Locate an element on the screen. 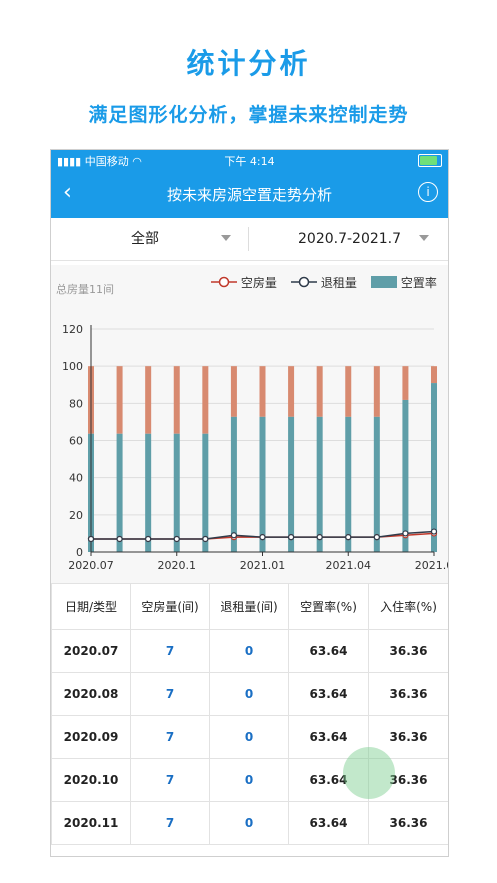  x-tick-label: 2020.1 is located at coordinates (177, 565).